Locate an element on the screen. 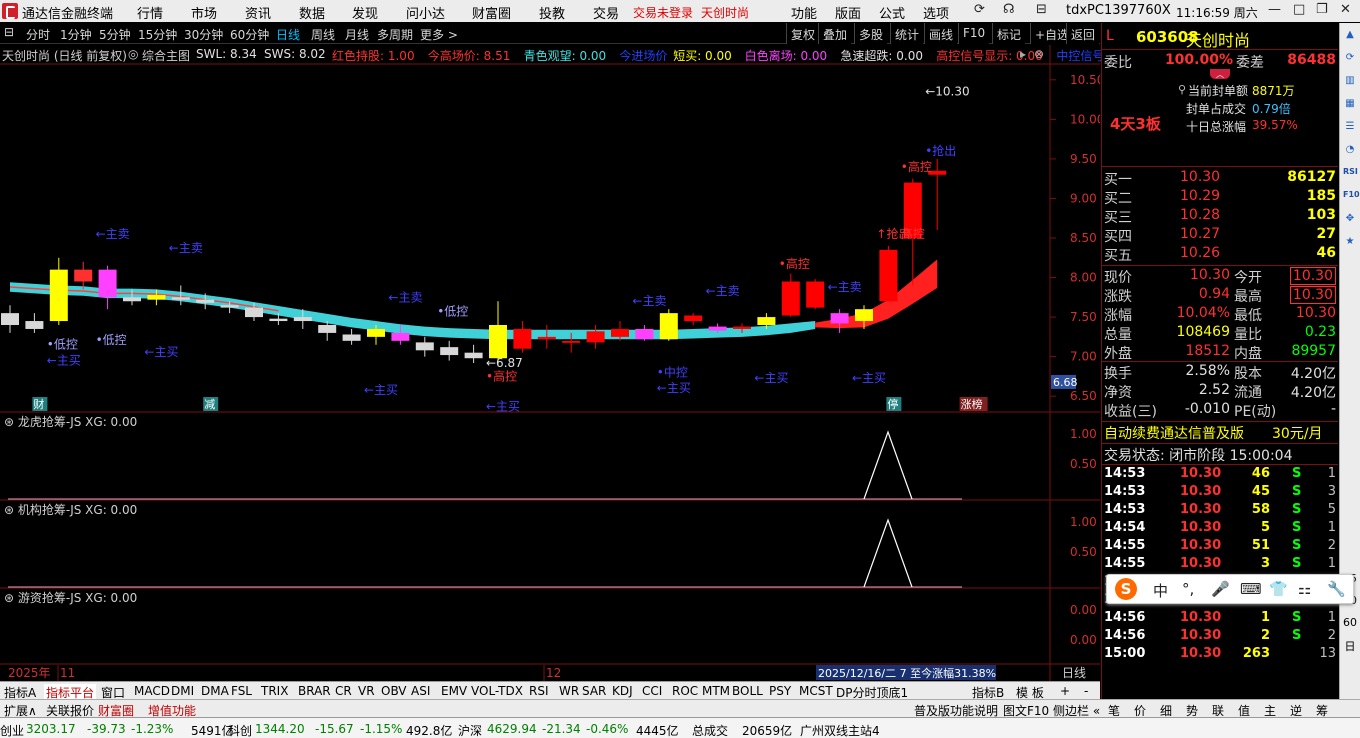  trade-login-status: 交易未登录 is located at coordinates (663, 12).